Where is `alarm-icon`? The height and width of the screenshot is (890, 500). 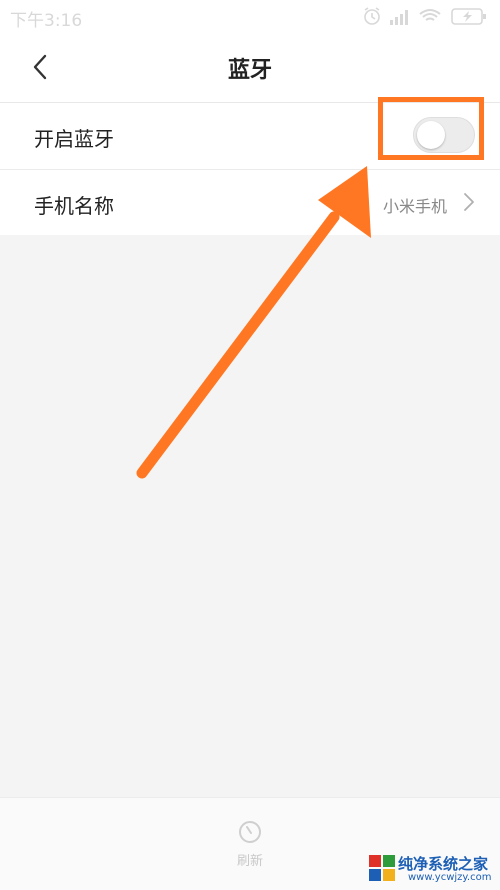 alarm-icon is located at coordinates (372, 16).